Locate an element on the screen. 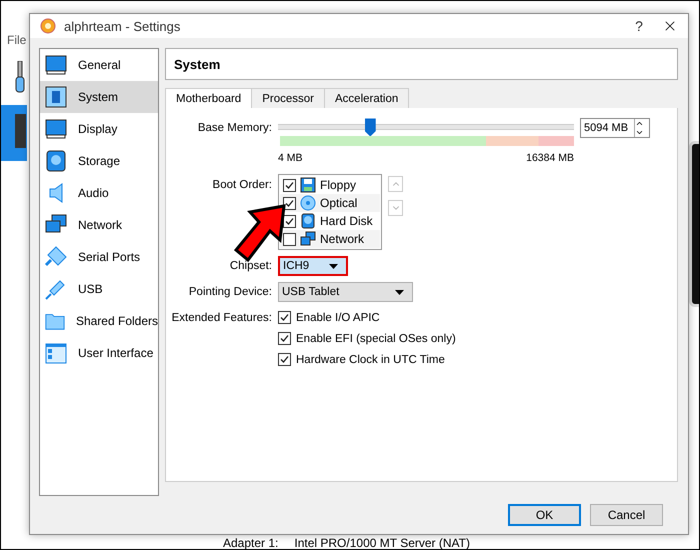 Image resolution: width=700 pixels, height=550 pixels. sidebar-label: System is located at coordinates (98, 97).